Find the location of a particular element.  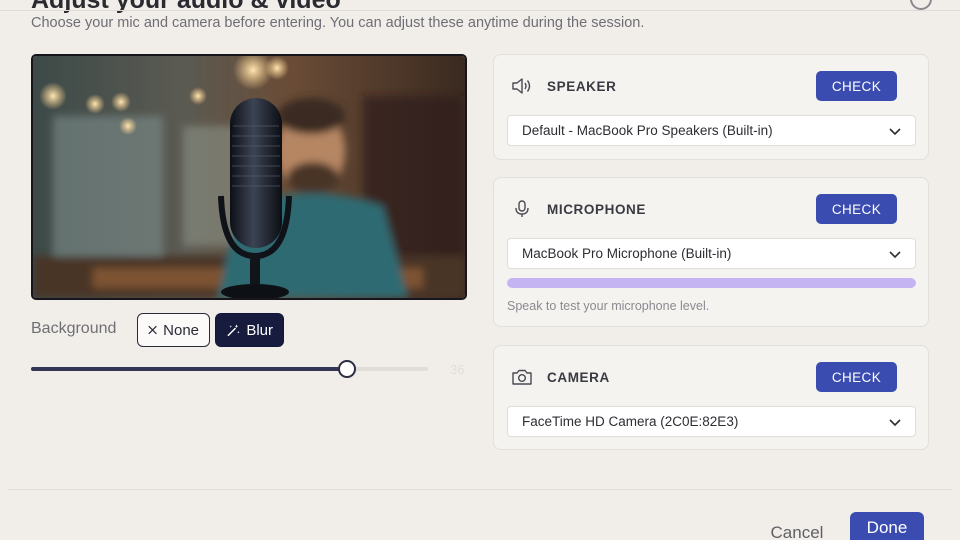

microphone-check-button: CHECK is located at coordinates (856, 209).